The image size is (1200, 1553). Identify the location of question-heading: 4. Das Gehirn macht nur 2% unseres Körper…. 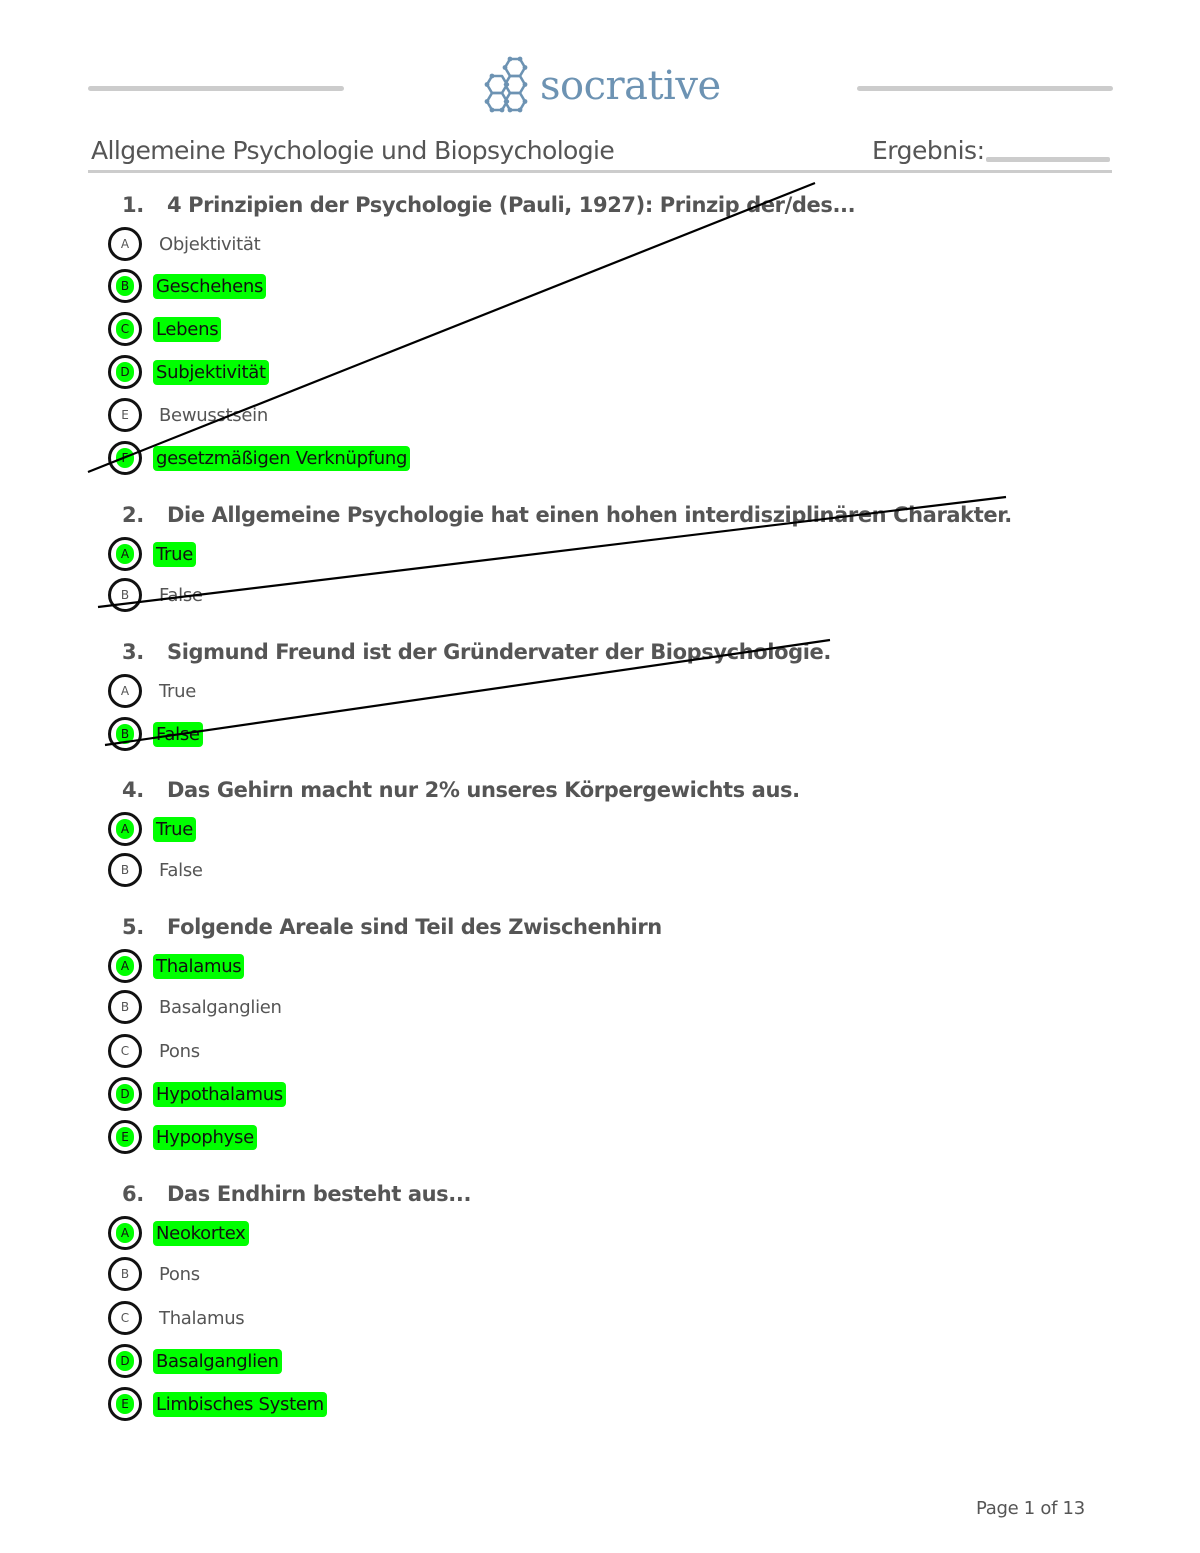
(461, 790).